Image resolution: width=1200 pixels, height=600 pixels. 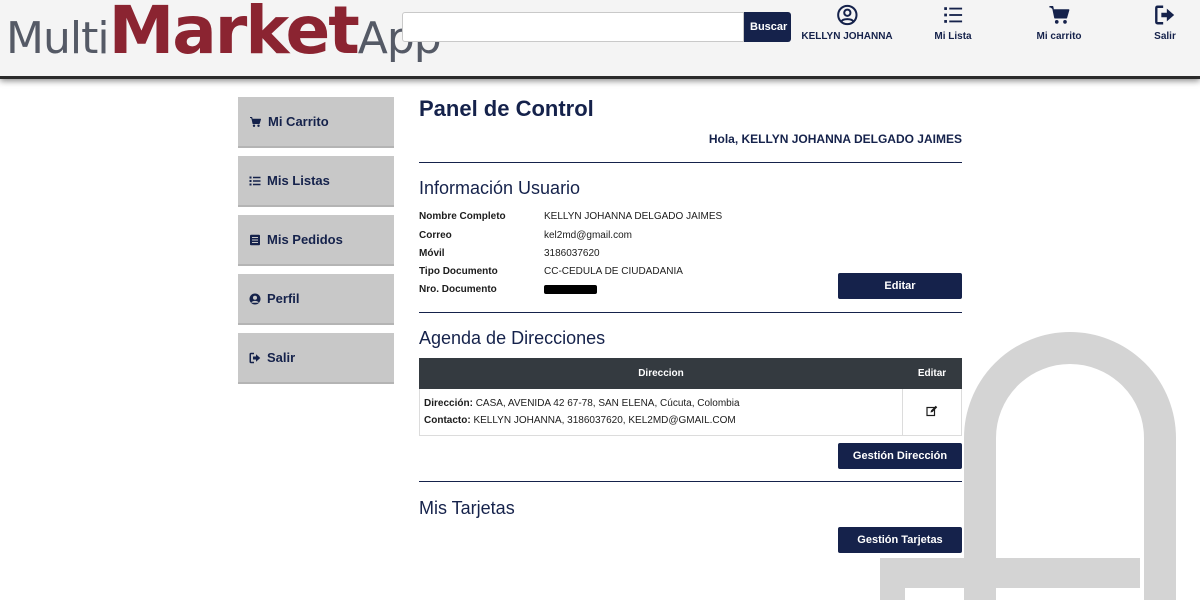 What do you see at coordinates (1059, 36) in the screenshot?
I see `nav-my-cart-label: Mi carrito` at bounding box center [1059, 36].